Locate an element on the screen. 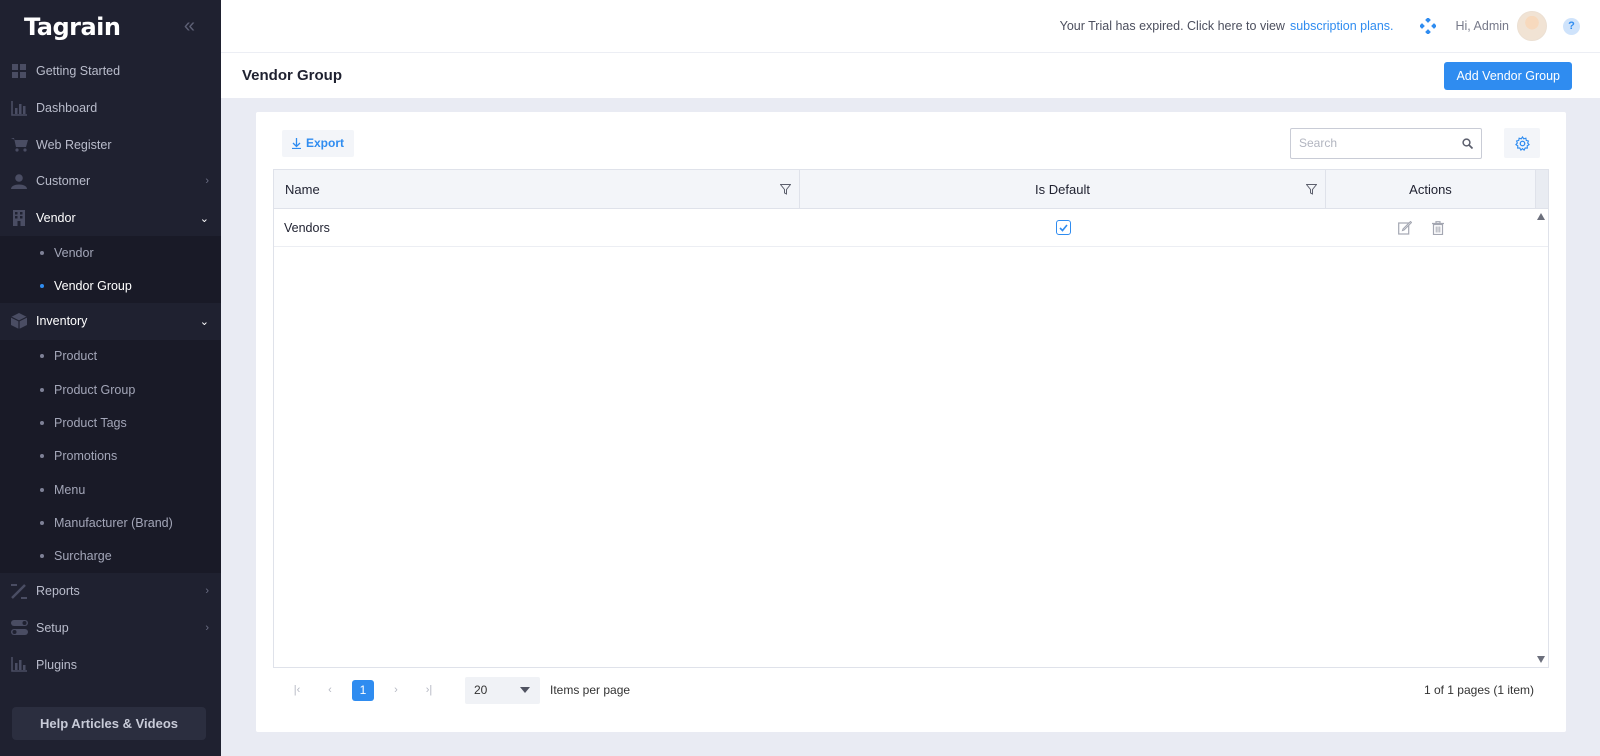  subnav-item-promotions: Promotions is located at coordinates (110, 456).